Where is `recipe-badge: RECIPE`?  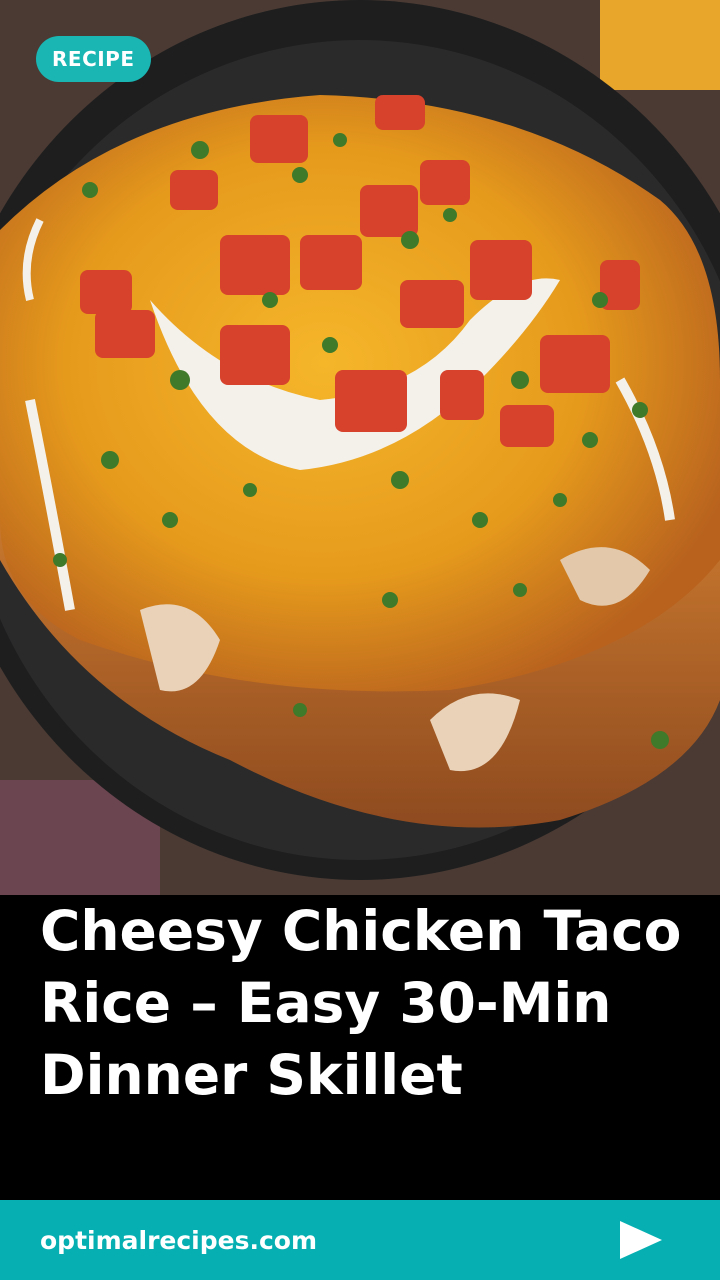 recipe-badge: RECIPE is located at coordinates (93, 59).